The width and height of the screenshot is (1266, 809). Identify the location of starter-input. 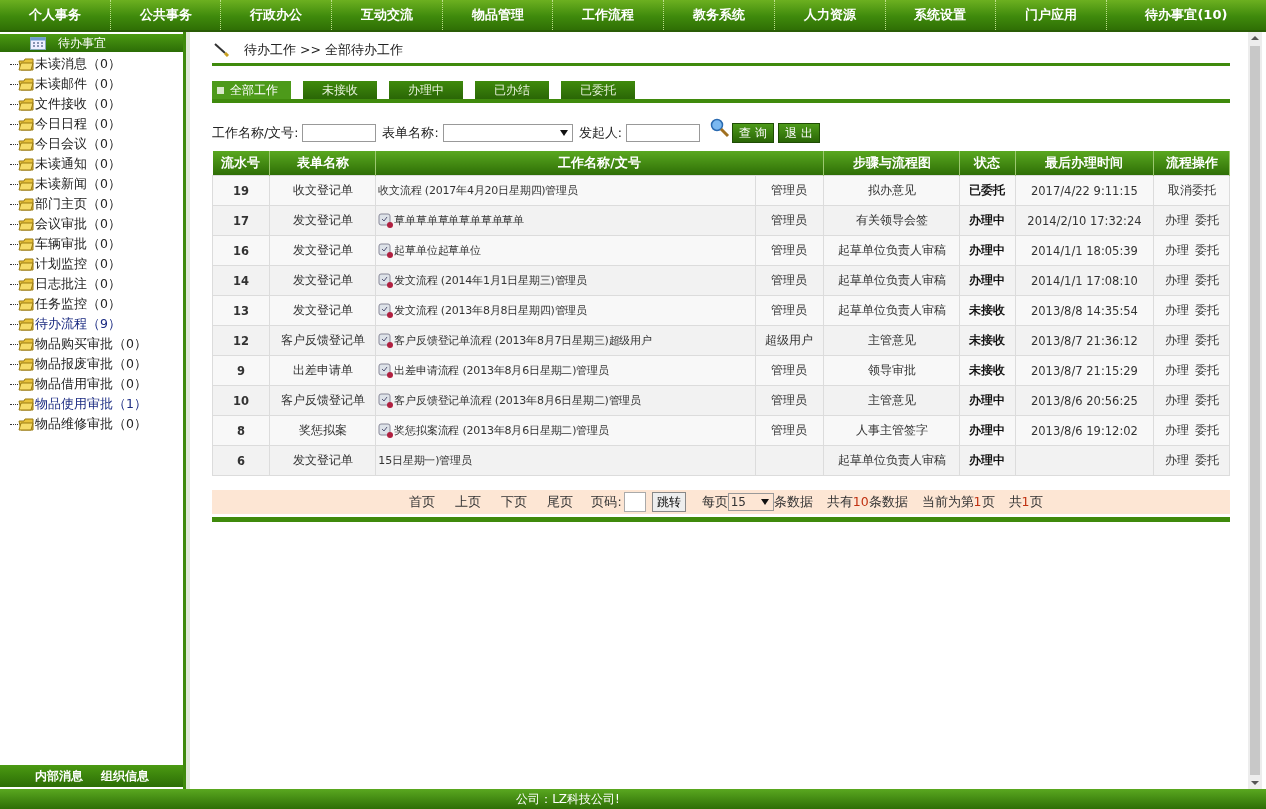
(662, 133).